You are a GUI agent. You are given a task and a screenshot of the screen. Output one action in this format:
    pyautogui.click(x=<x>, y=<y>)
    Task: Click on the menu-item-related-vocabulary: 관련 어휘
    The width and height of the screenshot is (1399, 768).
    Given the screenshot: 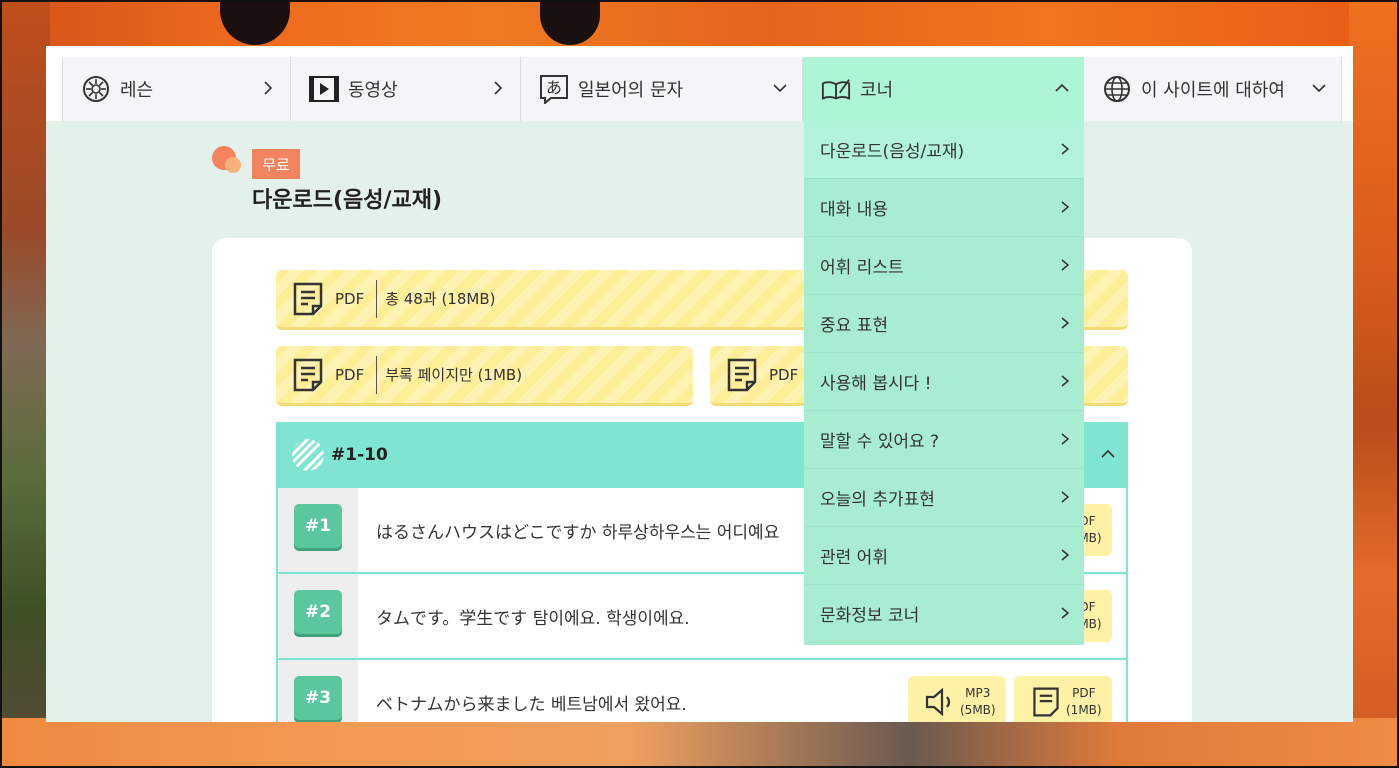 What is the action you would take?
    pyautogui.click(x=944, y=556)
    